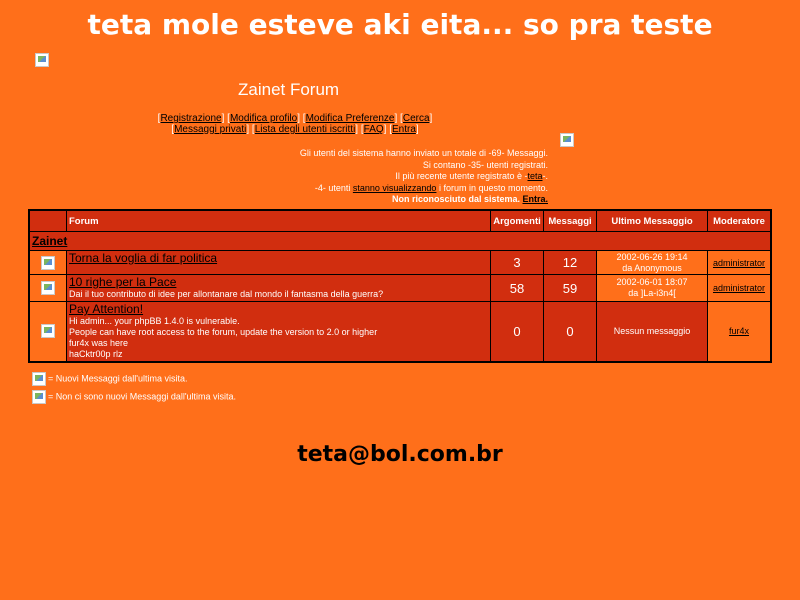 The height and width of the screenshot is (600, 800). I want to click on forum-title: Zainet Forum, so click(289, 89).